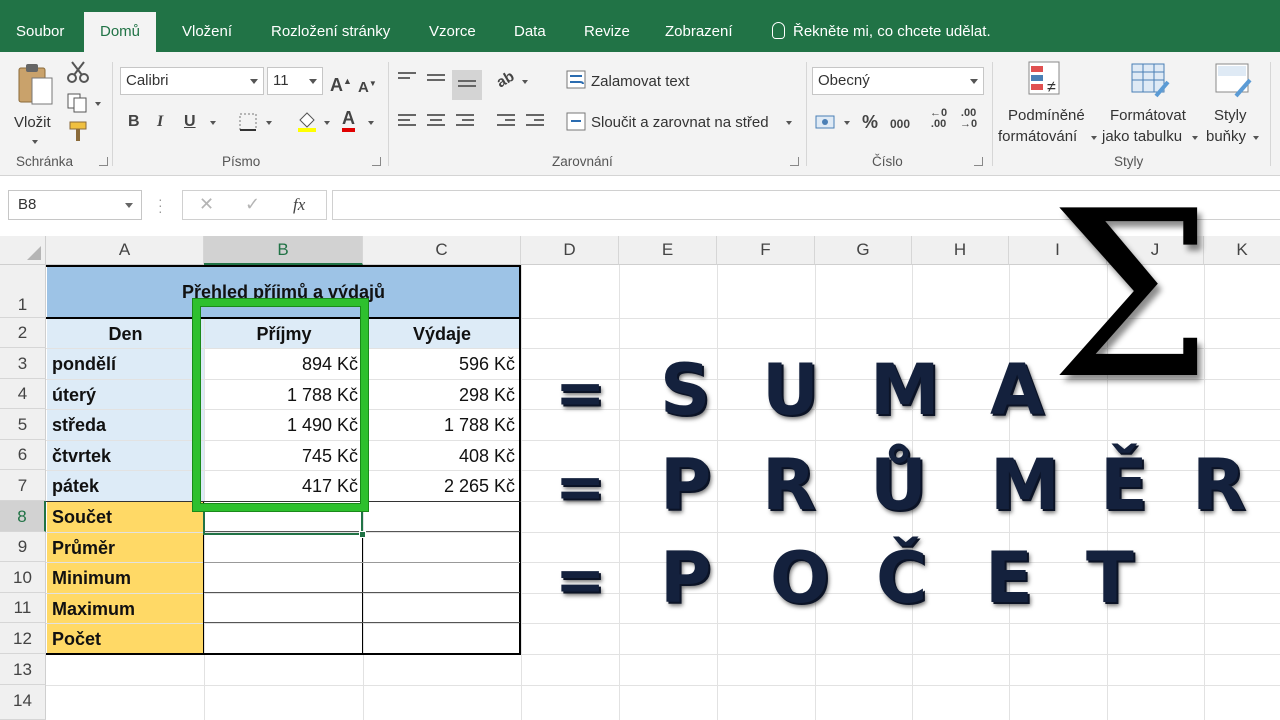 This screenshot has width=1280, height=720. I want to click on font-name-select: Calibri, so click(192, 81).